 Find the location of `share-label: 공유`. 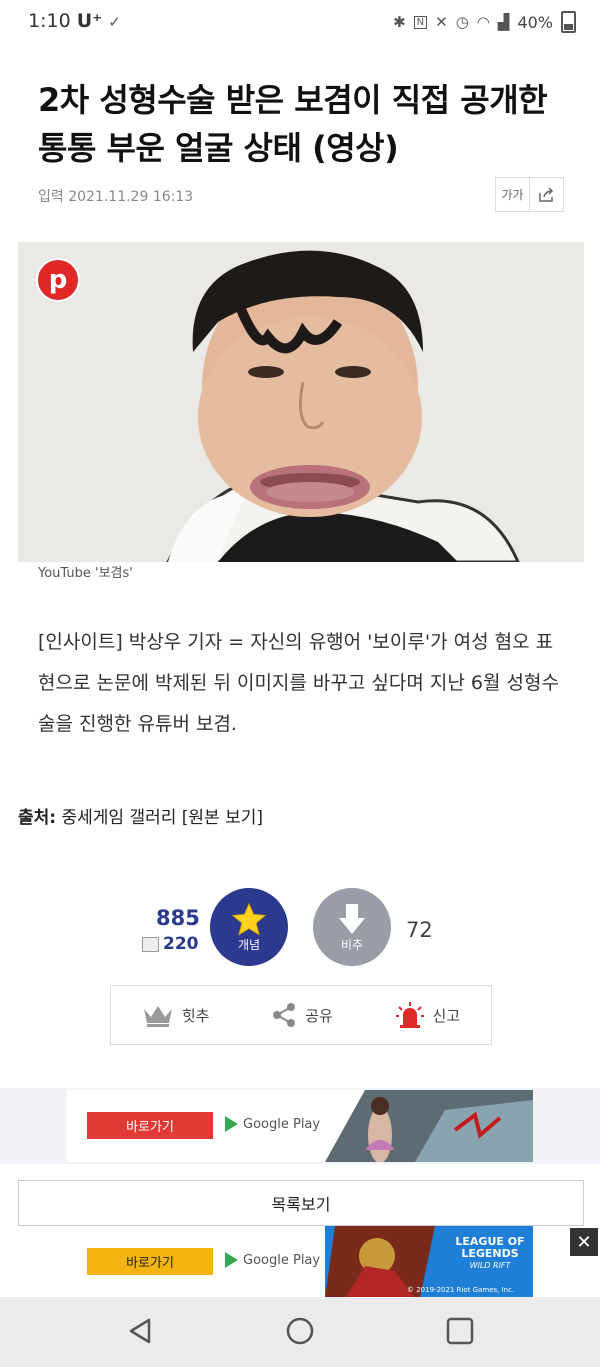

share-label: 공유 is located at coordinates (319, 1015).